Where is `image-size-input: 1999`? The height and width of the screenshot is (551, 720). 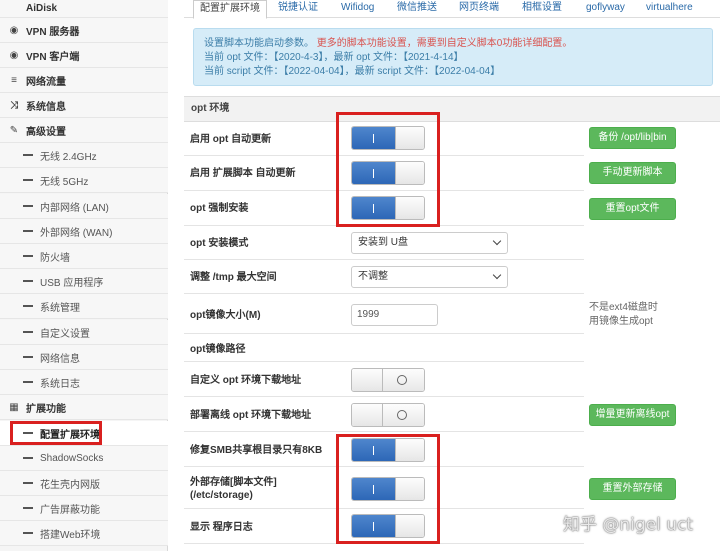
image-size-input: 1999 is located at coordinates (394, 315).